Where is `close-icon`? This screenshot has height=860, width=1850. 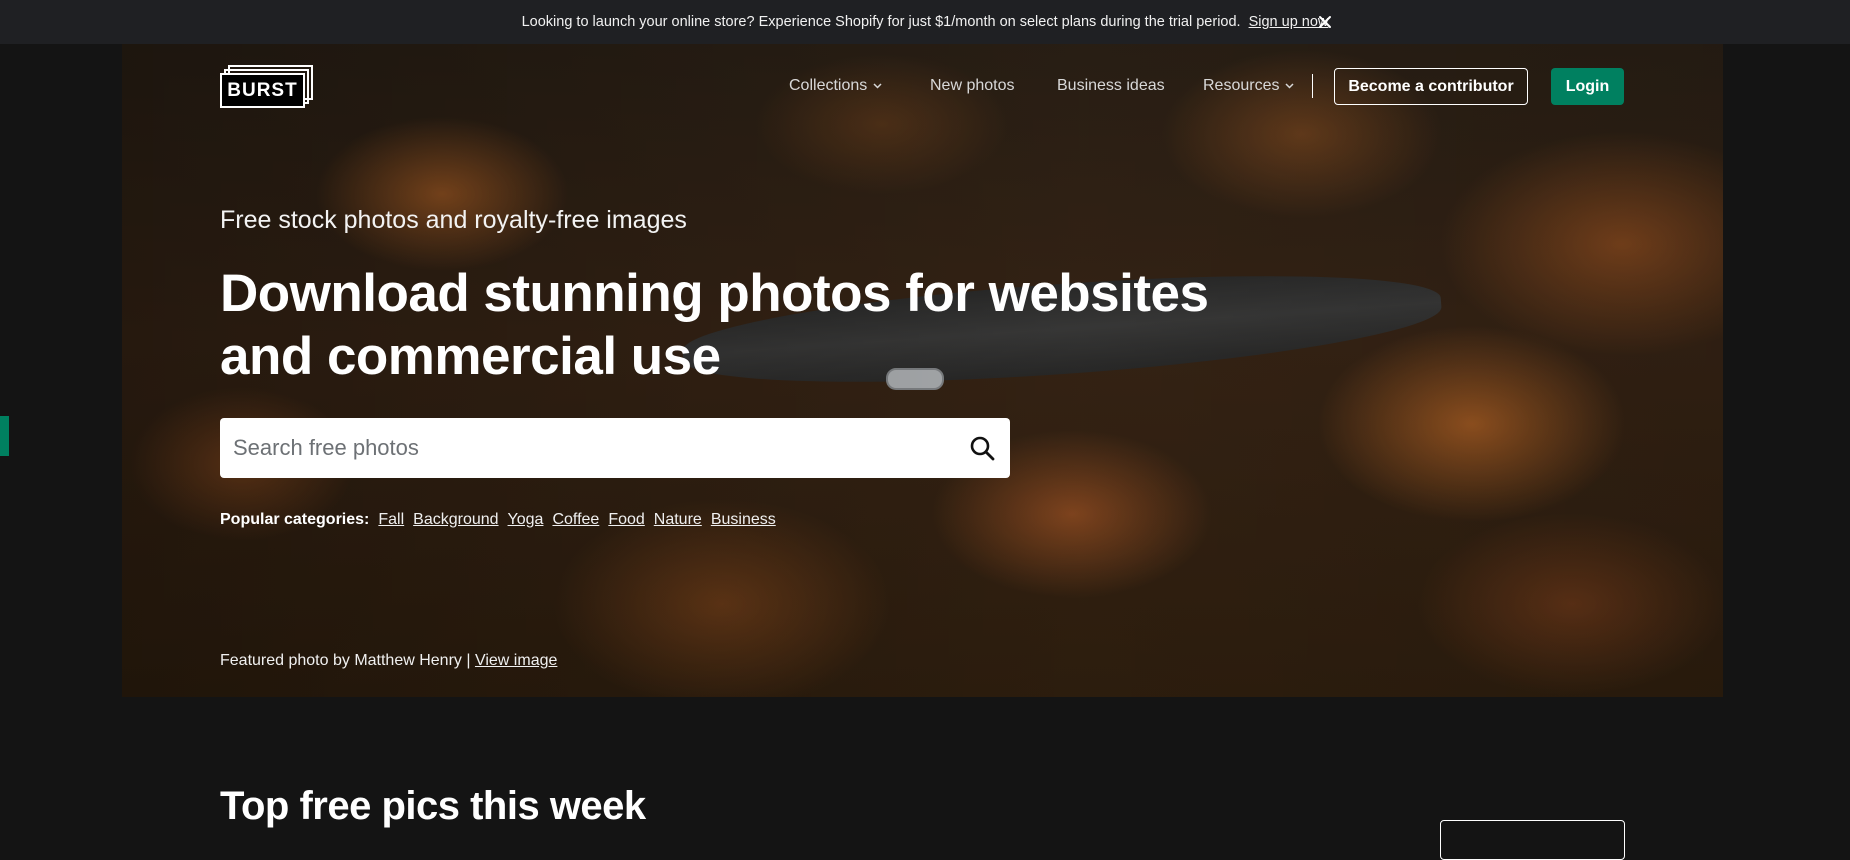 close-icon is located at coordinates (1325, 22).